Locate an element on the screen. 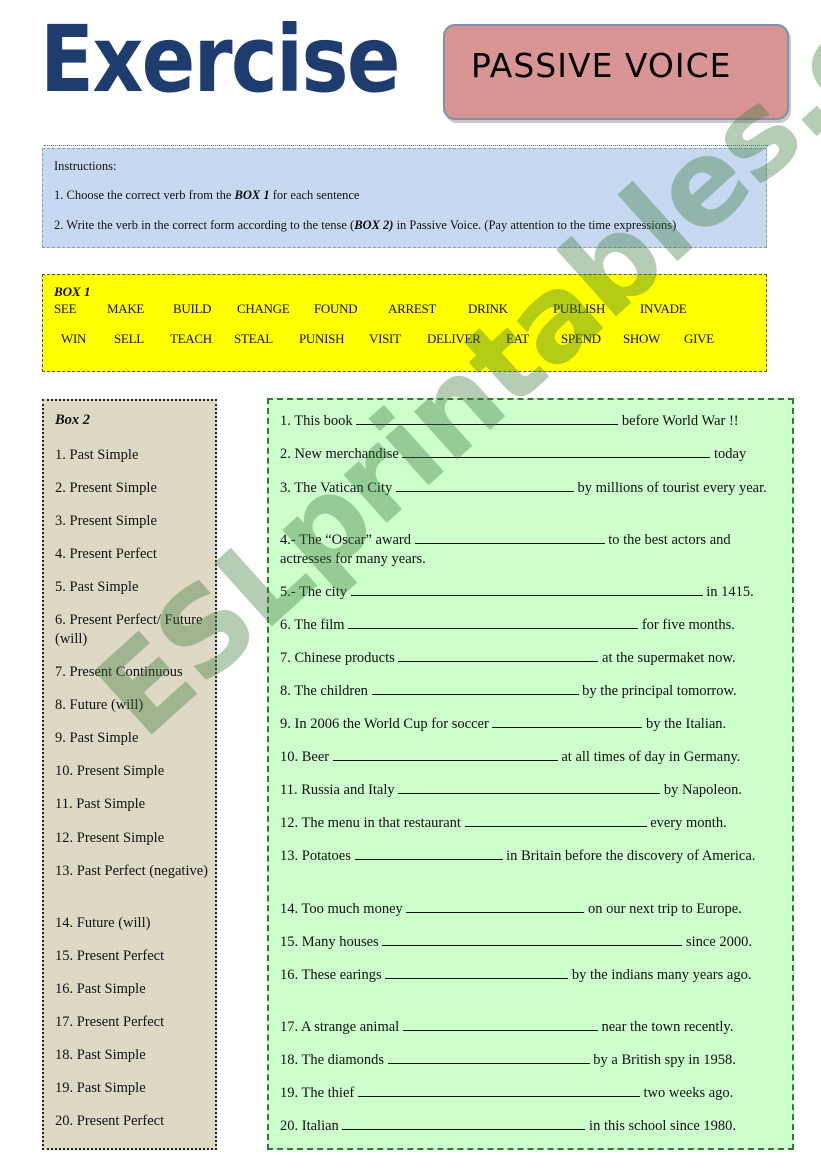 The height and width of the screenshot is (1169, 821). exercise-item: 1. This book before World War !! is located at coordinates (532, 420).